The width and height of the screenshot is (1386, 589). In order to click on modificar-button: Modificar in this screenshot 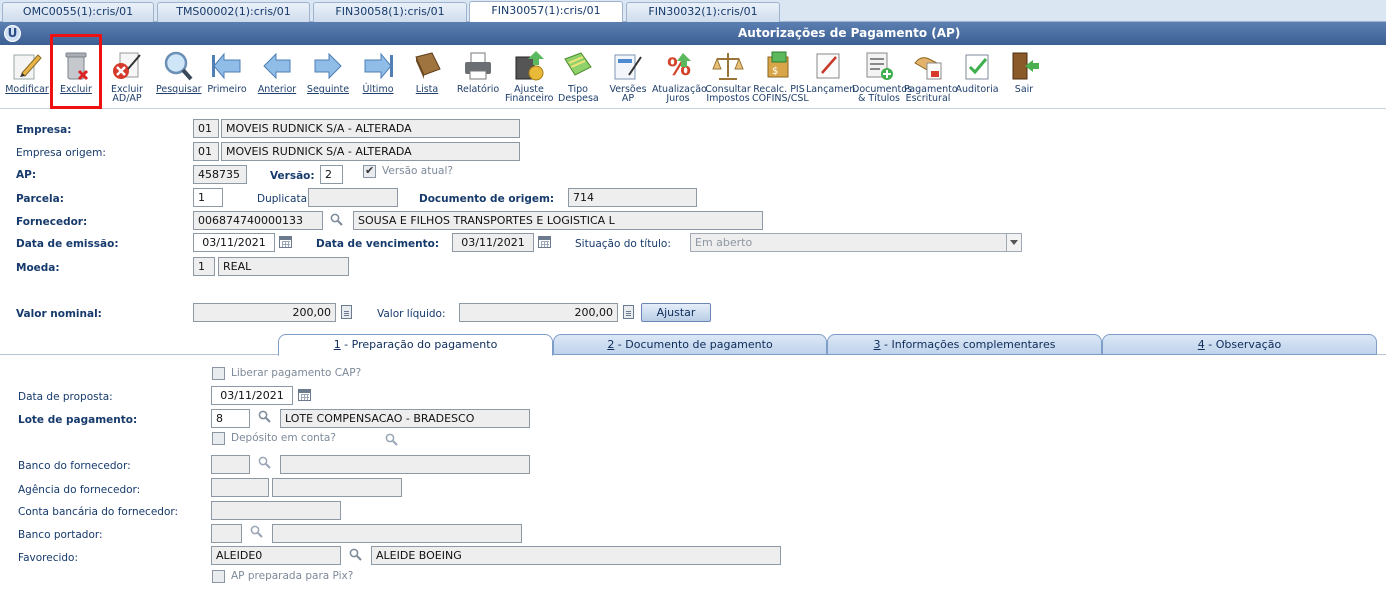, I will do `click(27, 77)`.